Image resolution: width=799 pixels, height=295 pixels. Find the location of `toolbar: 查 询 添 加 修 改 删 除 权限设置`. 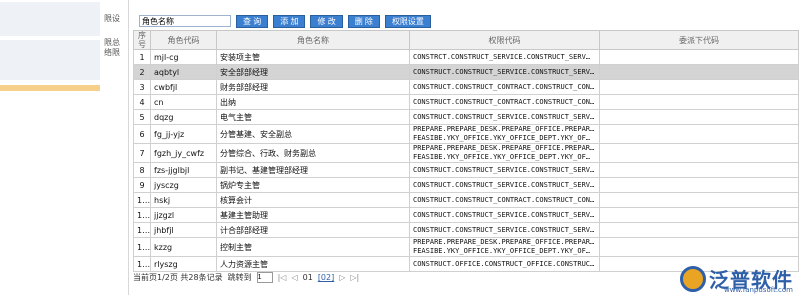

toolbar: 查 询 添 加 修 改 删 除 权限设置 is located at coordinates (282, 21).